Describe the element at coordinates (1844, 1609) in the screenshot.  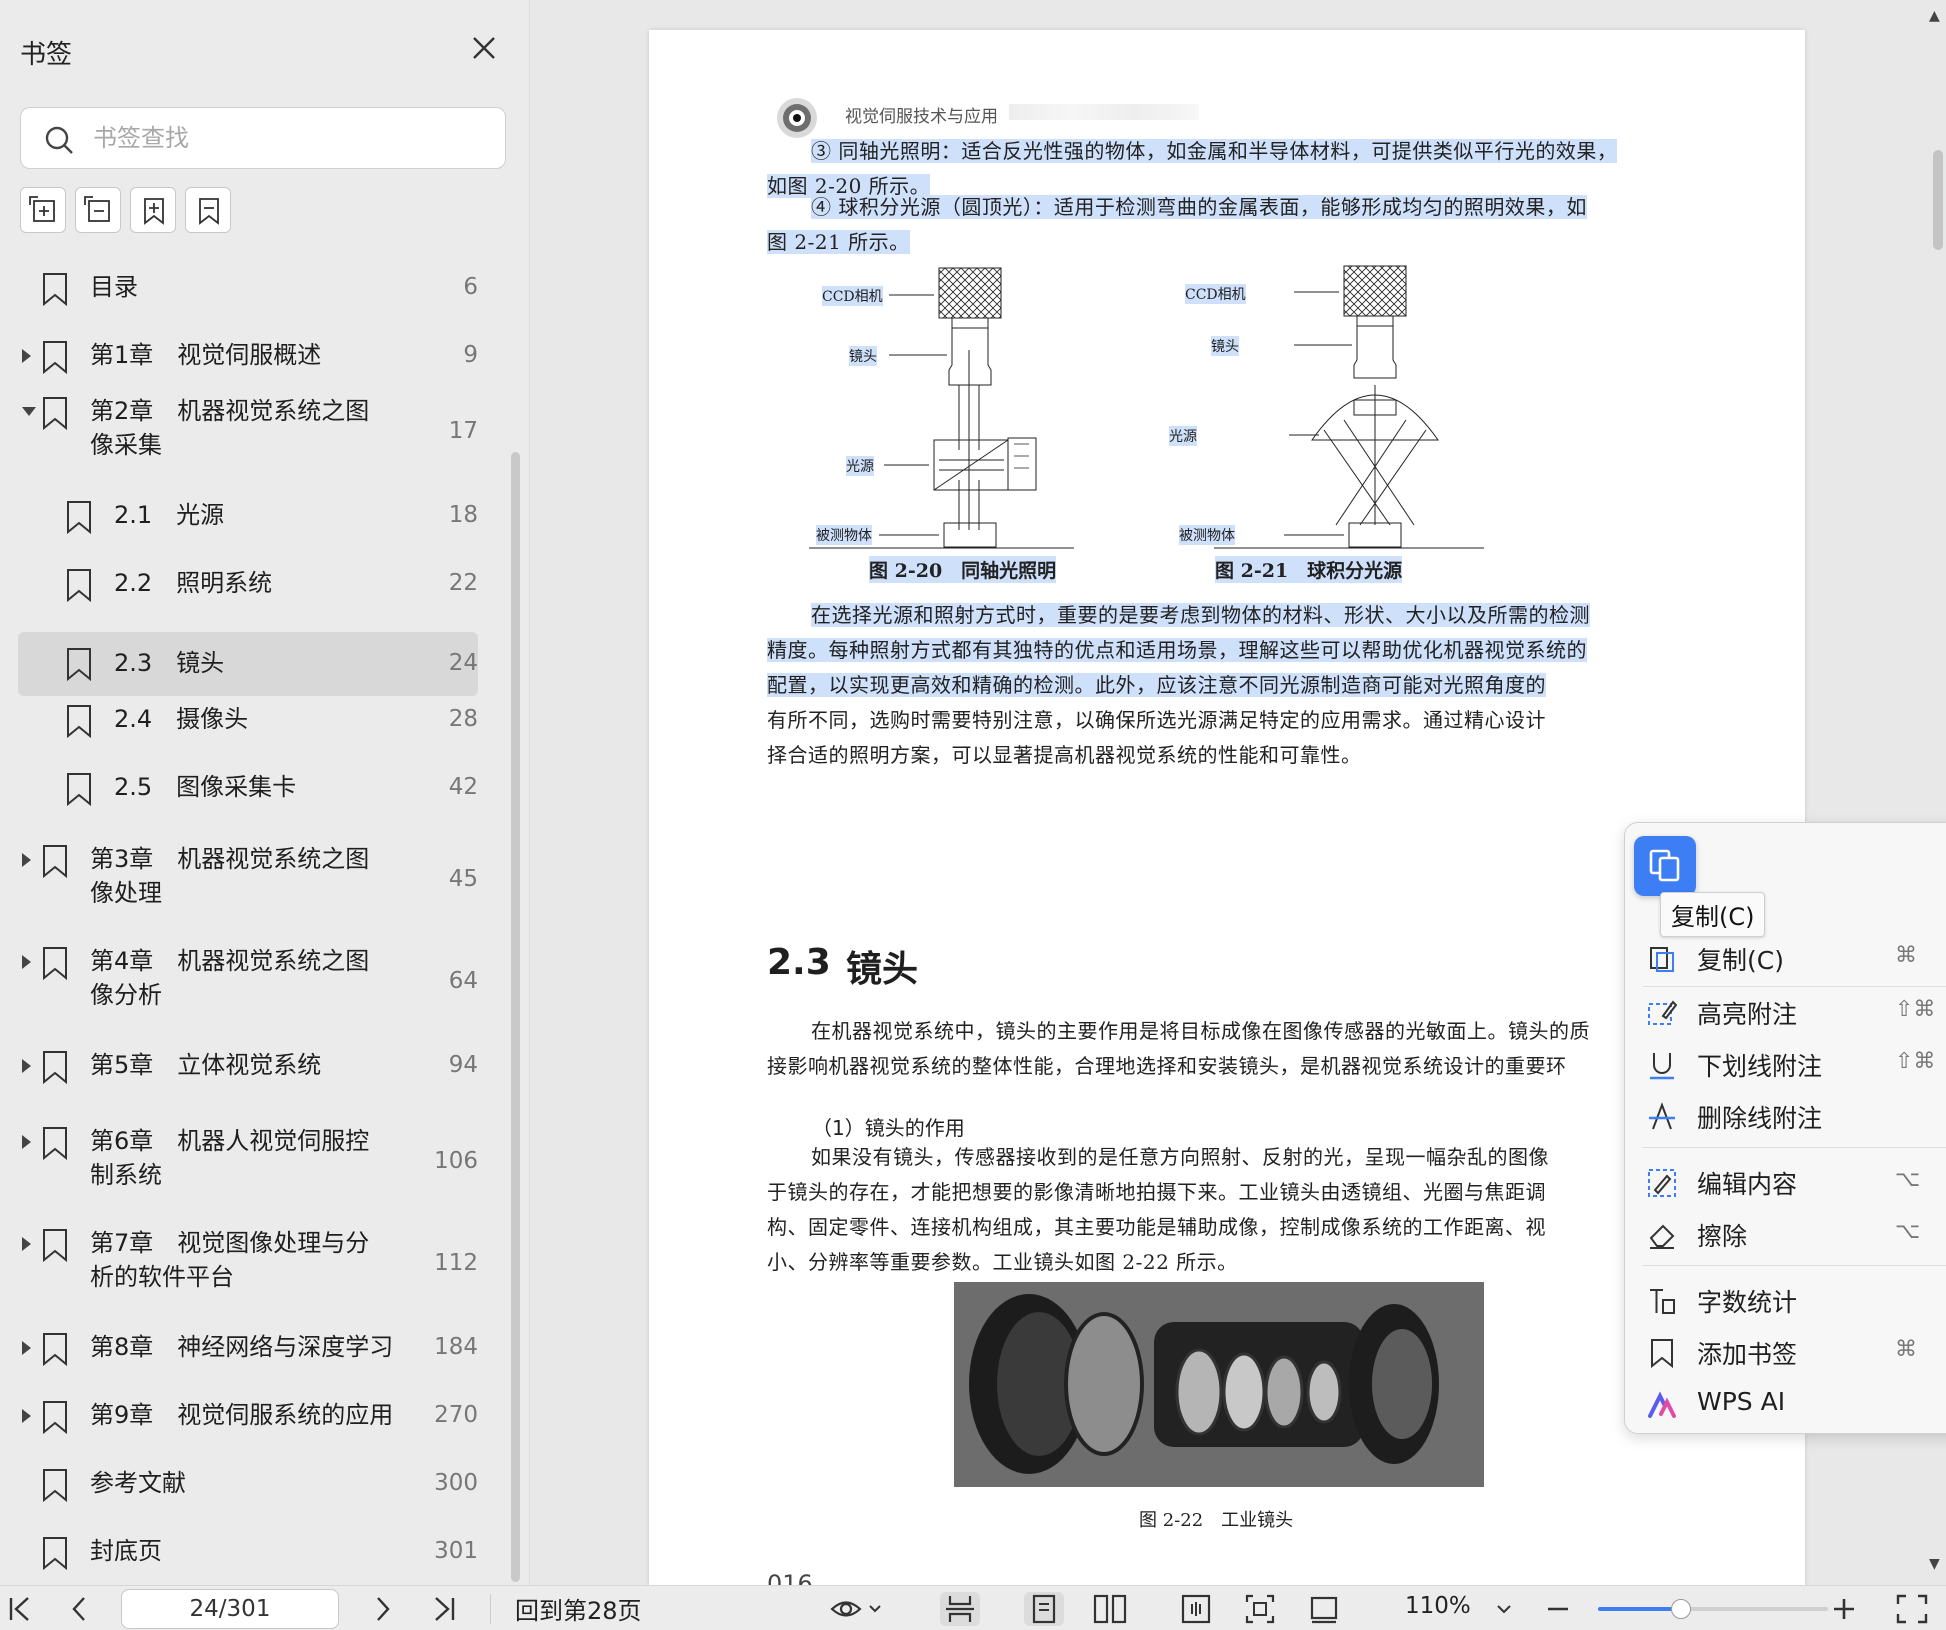
I see `zoom-in-icon` at that location.